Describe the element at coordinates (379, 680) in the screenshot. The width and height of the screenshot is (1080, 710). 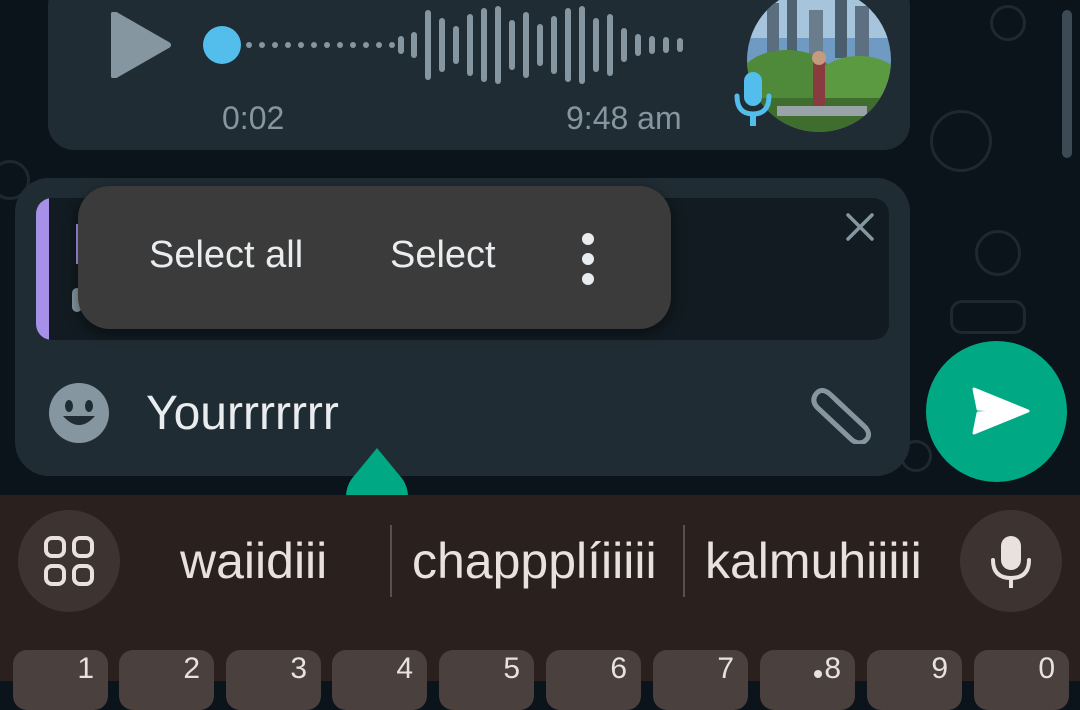
I see `key-4: 4` at that location.